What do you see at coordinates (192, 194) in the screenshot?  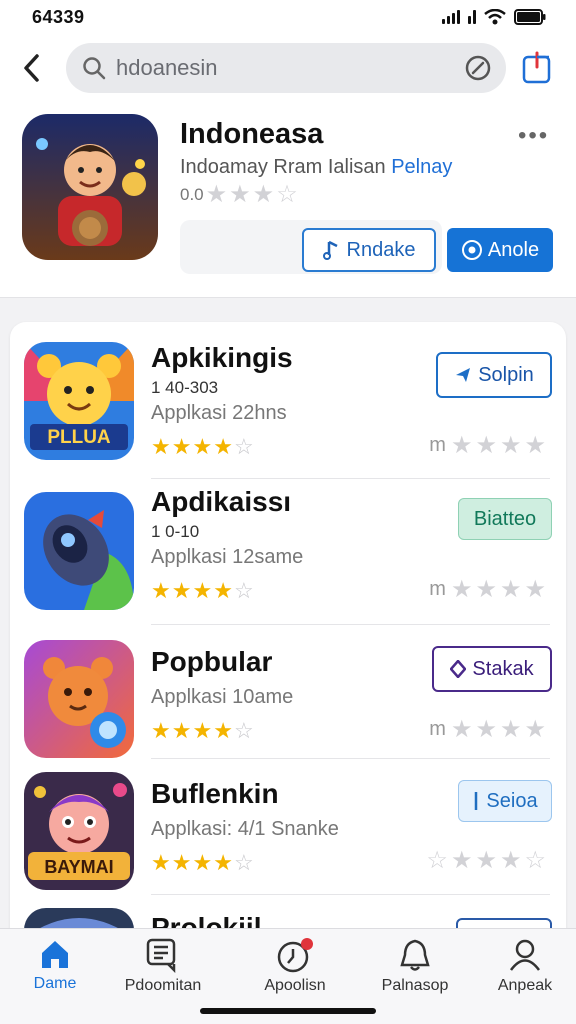 I see `featured-rating-text: 0.0` at bounding box center [192, 194].